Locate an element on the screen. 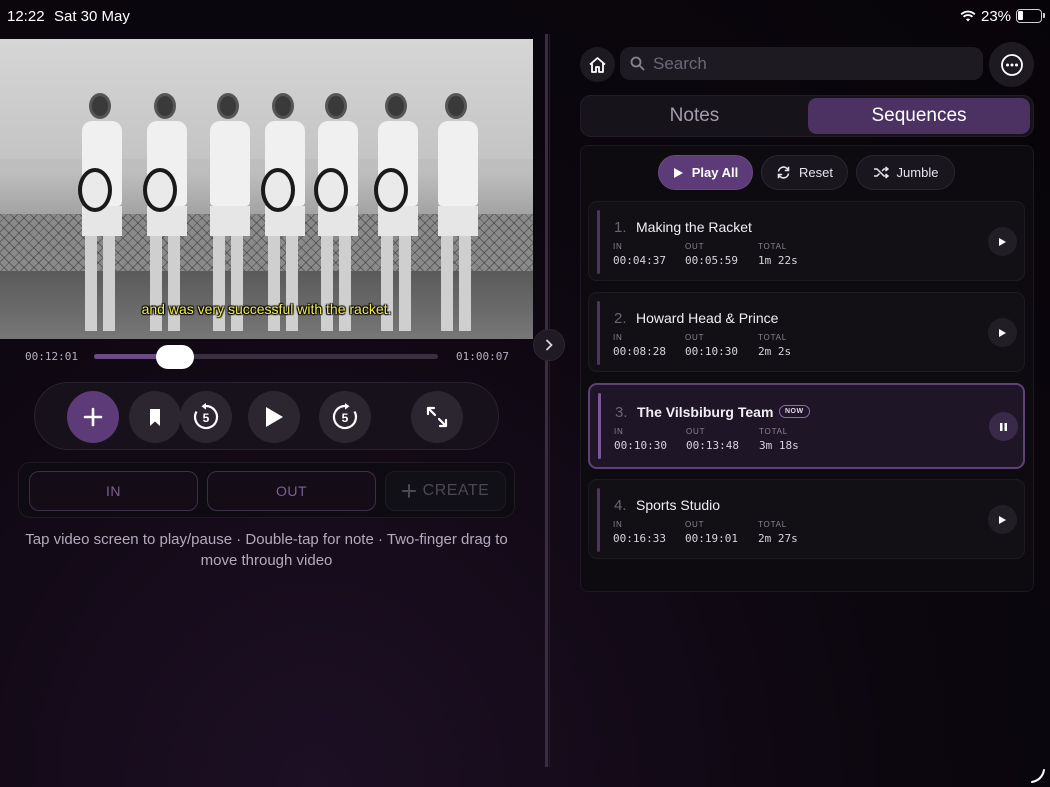 The image size is (1050, 787). play-button is located at coordinates (274, 417).